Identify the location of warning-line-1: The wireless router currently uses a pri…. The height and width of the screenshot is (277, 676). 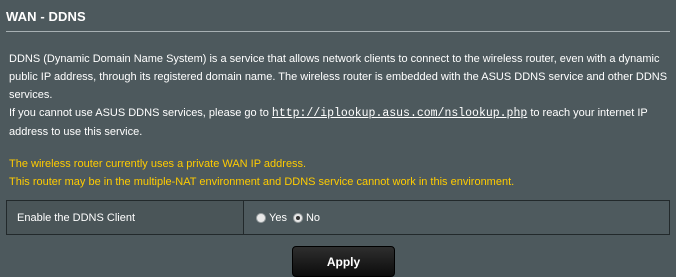
(158, 164).